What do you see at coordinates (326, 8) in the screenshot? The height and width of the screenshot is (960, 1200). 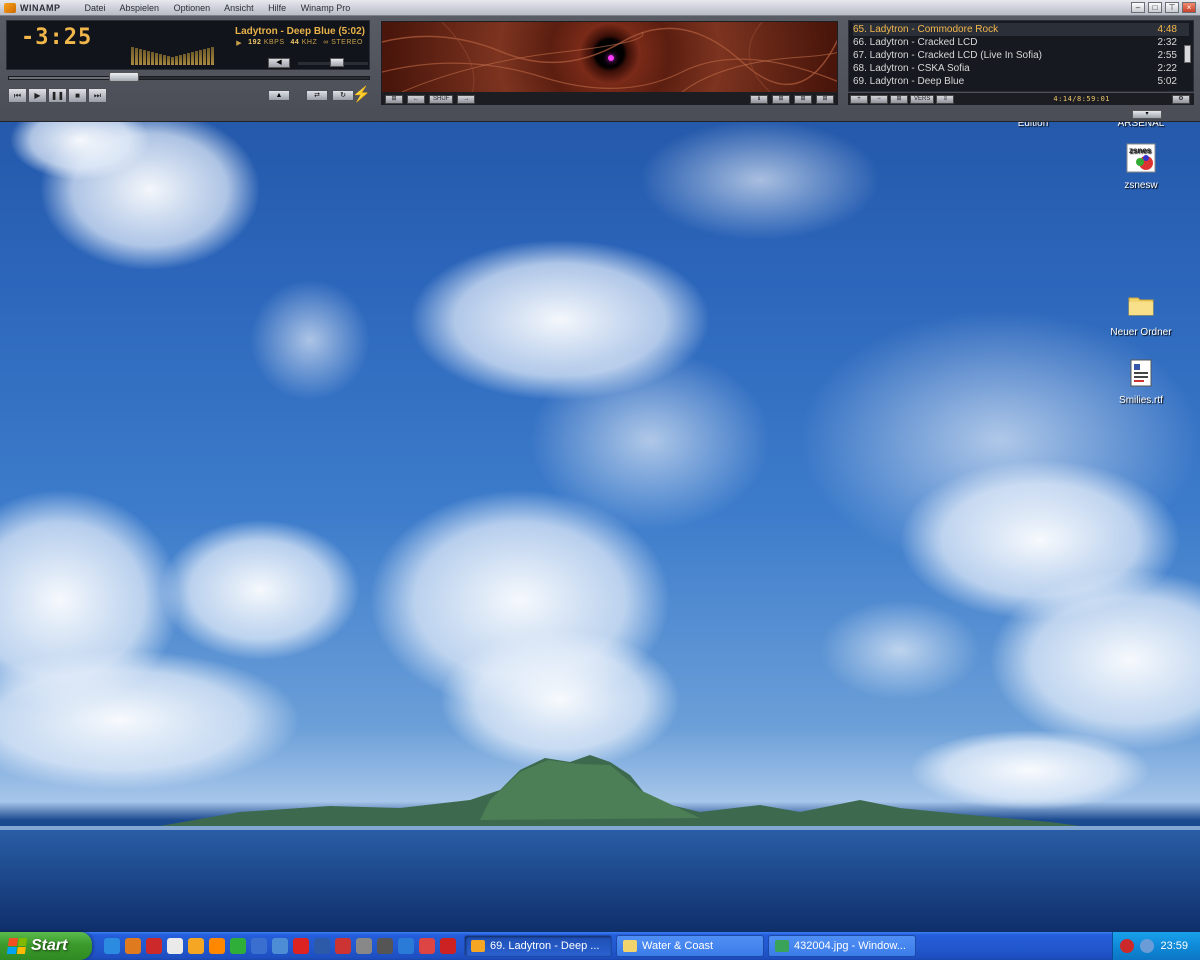 I see `menu-winamp-pro: Winamp Pro` at bounding box center [326, 8].